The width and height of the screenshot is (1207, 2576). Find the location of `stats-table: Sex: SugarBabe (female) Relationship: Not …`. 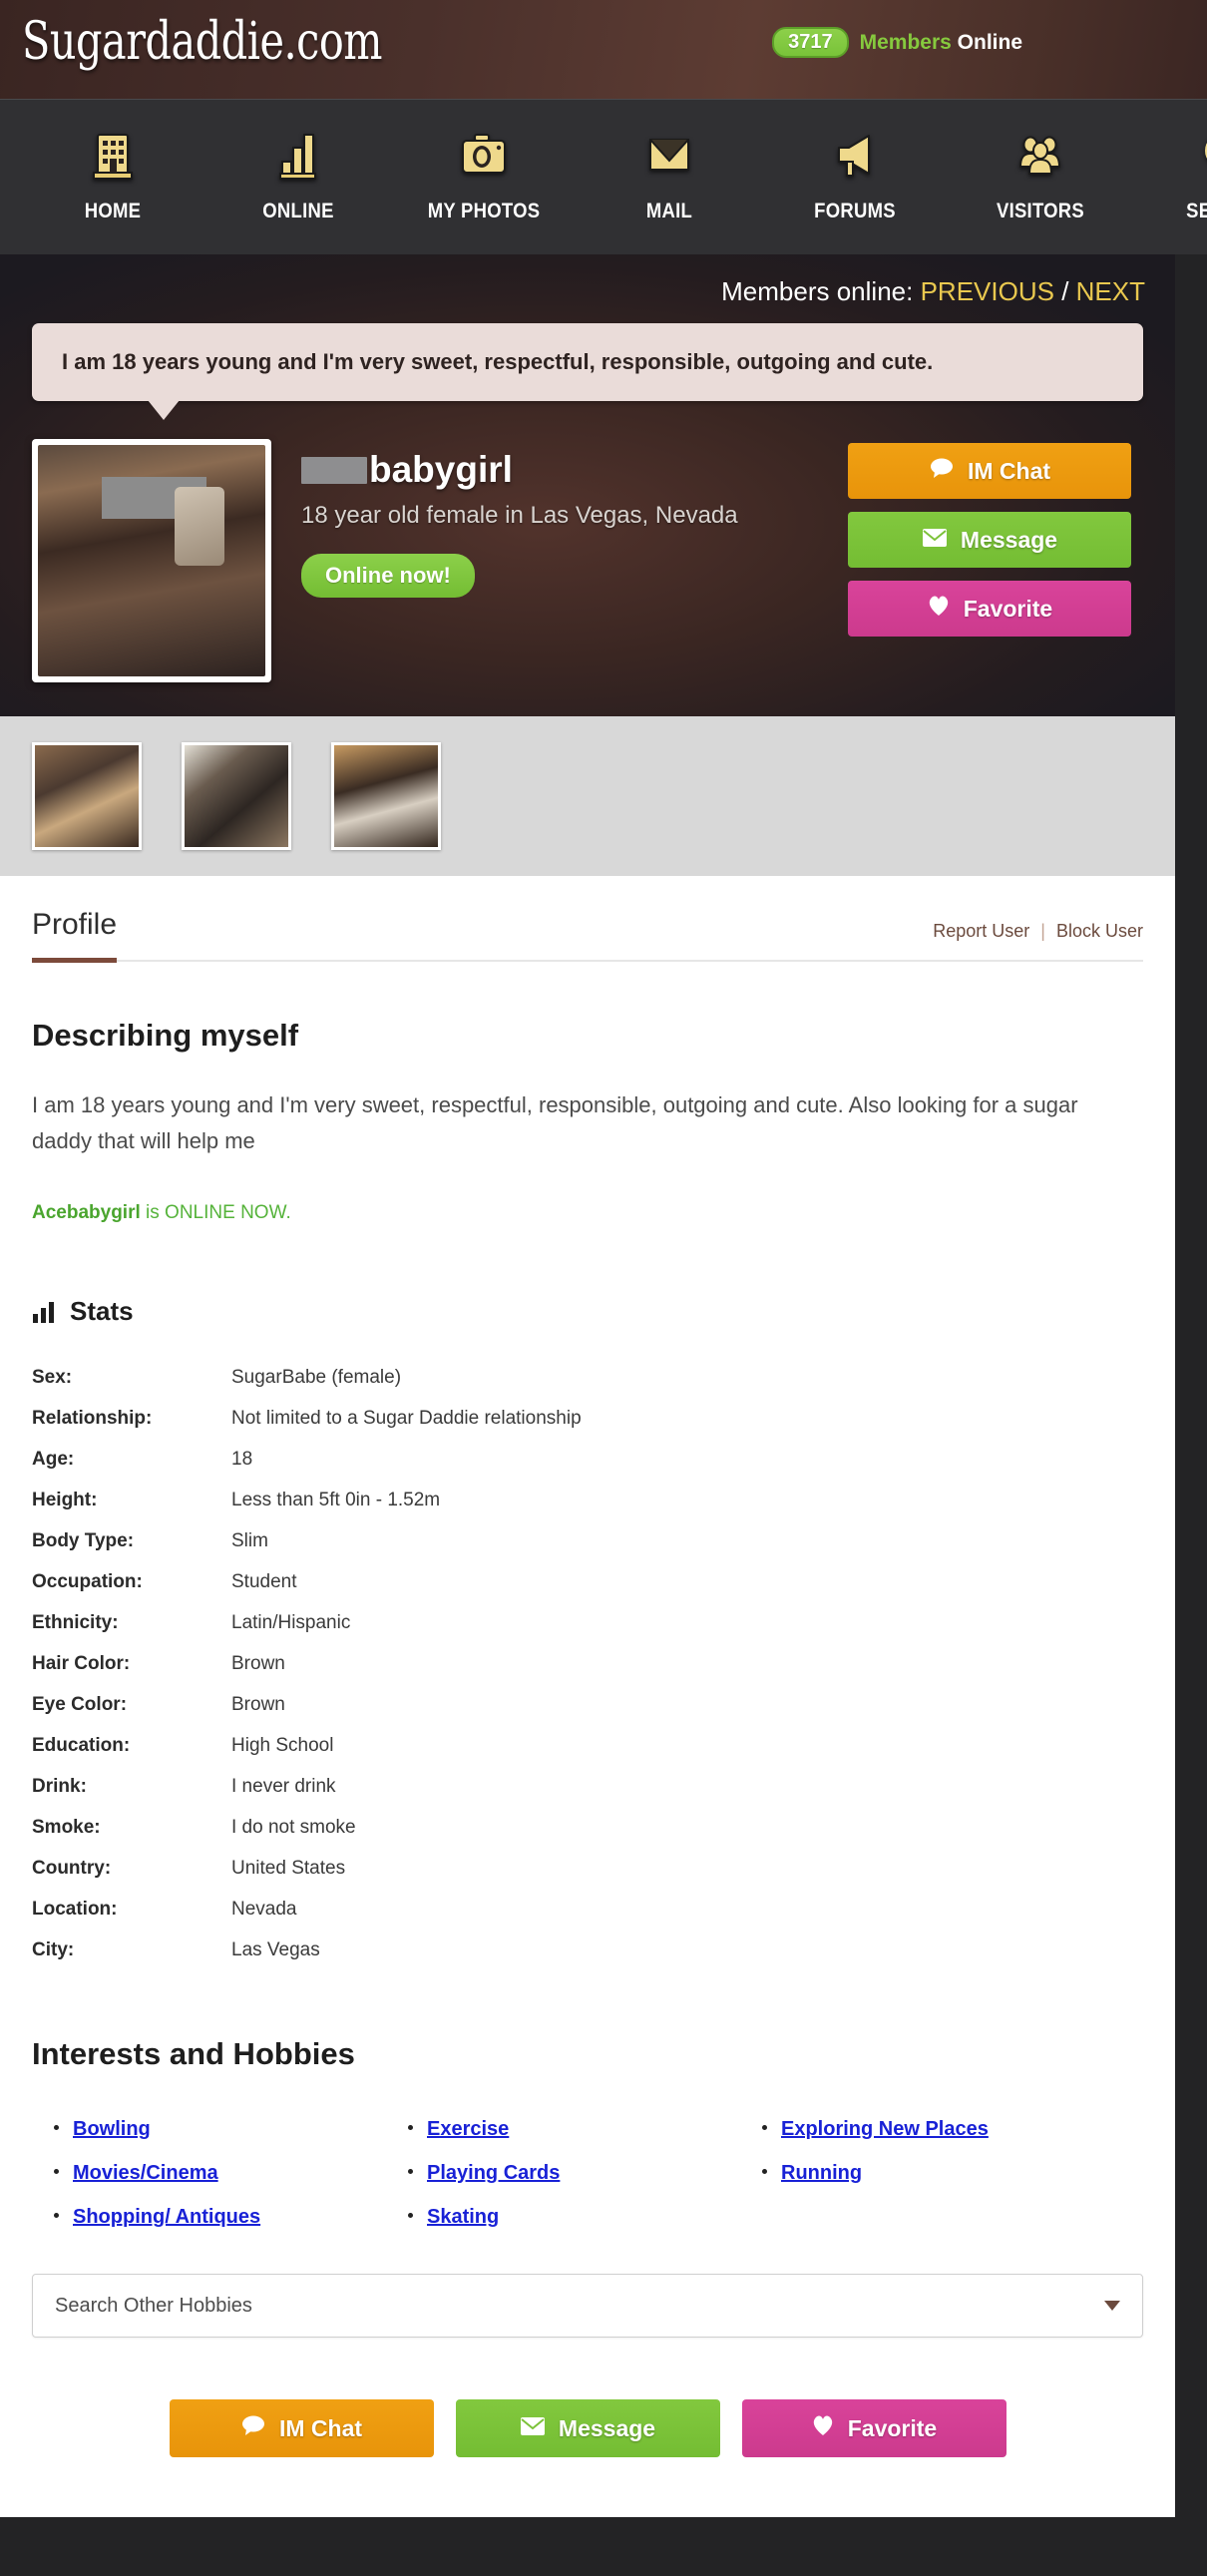

stats-table: Sex: SugarBabe (female) Relationship: Not … is located at coordinates (307, 1673).